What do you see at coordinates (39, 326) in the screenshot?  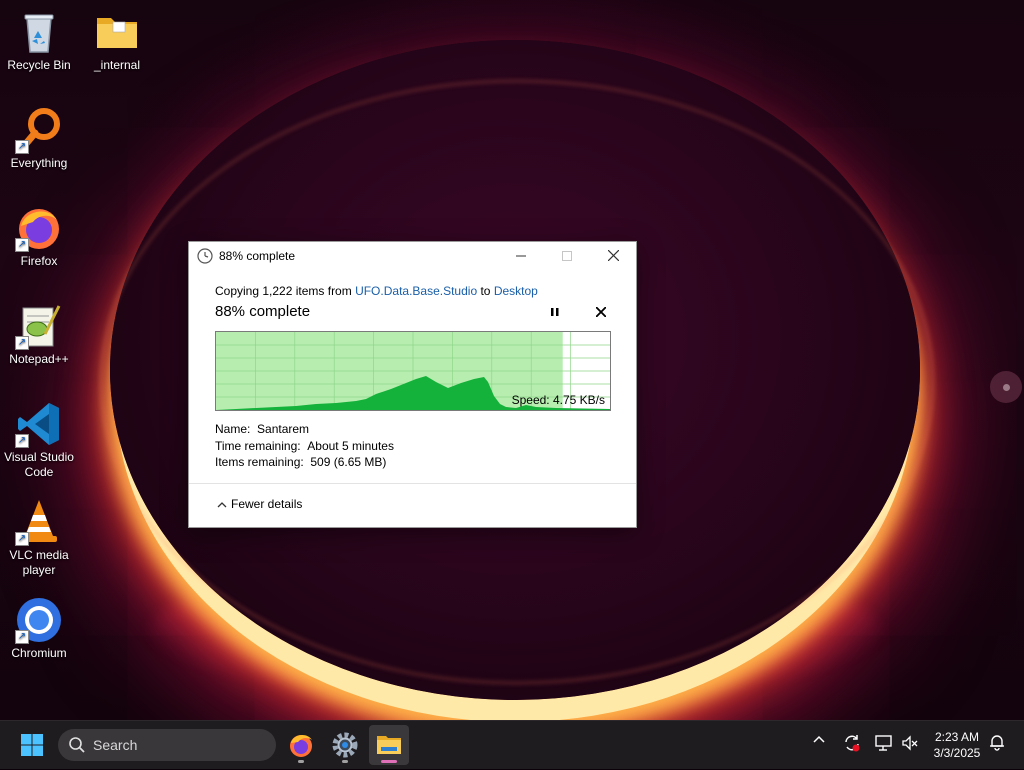 I see `notepad-plus-plus-icon: ↗` at bounding box center [39, 326].